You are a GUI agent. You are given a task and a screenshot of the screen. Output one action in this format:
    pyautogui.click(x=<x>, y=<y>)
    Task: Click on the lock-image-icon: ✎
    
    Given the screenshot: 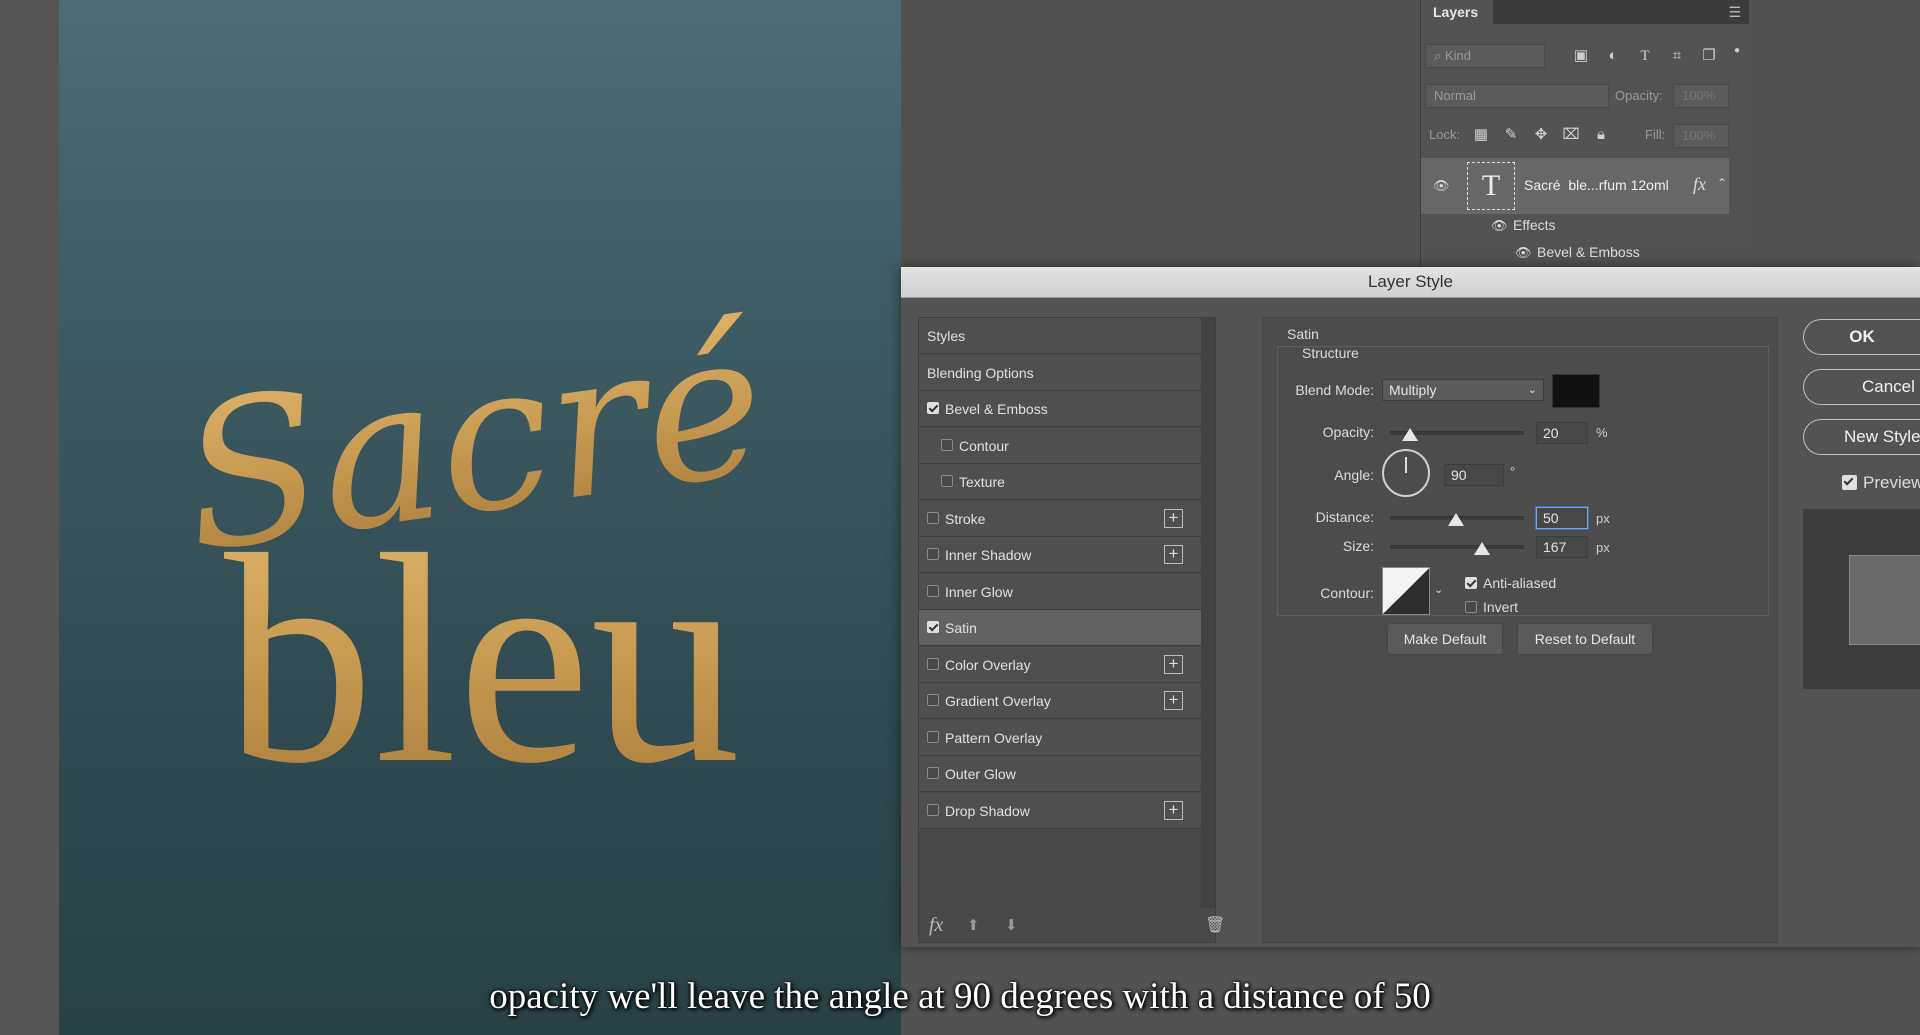 What is the action you would take?
    pyautogui.click(x=1511, y=135)
    